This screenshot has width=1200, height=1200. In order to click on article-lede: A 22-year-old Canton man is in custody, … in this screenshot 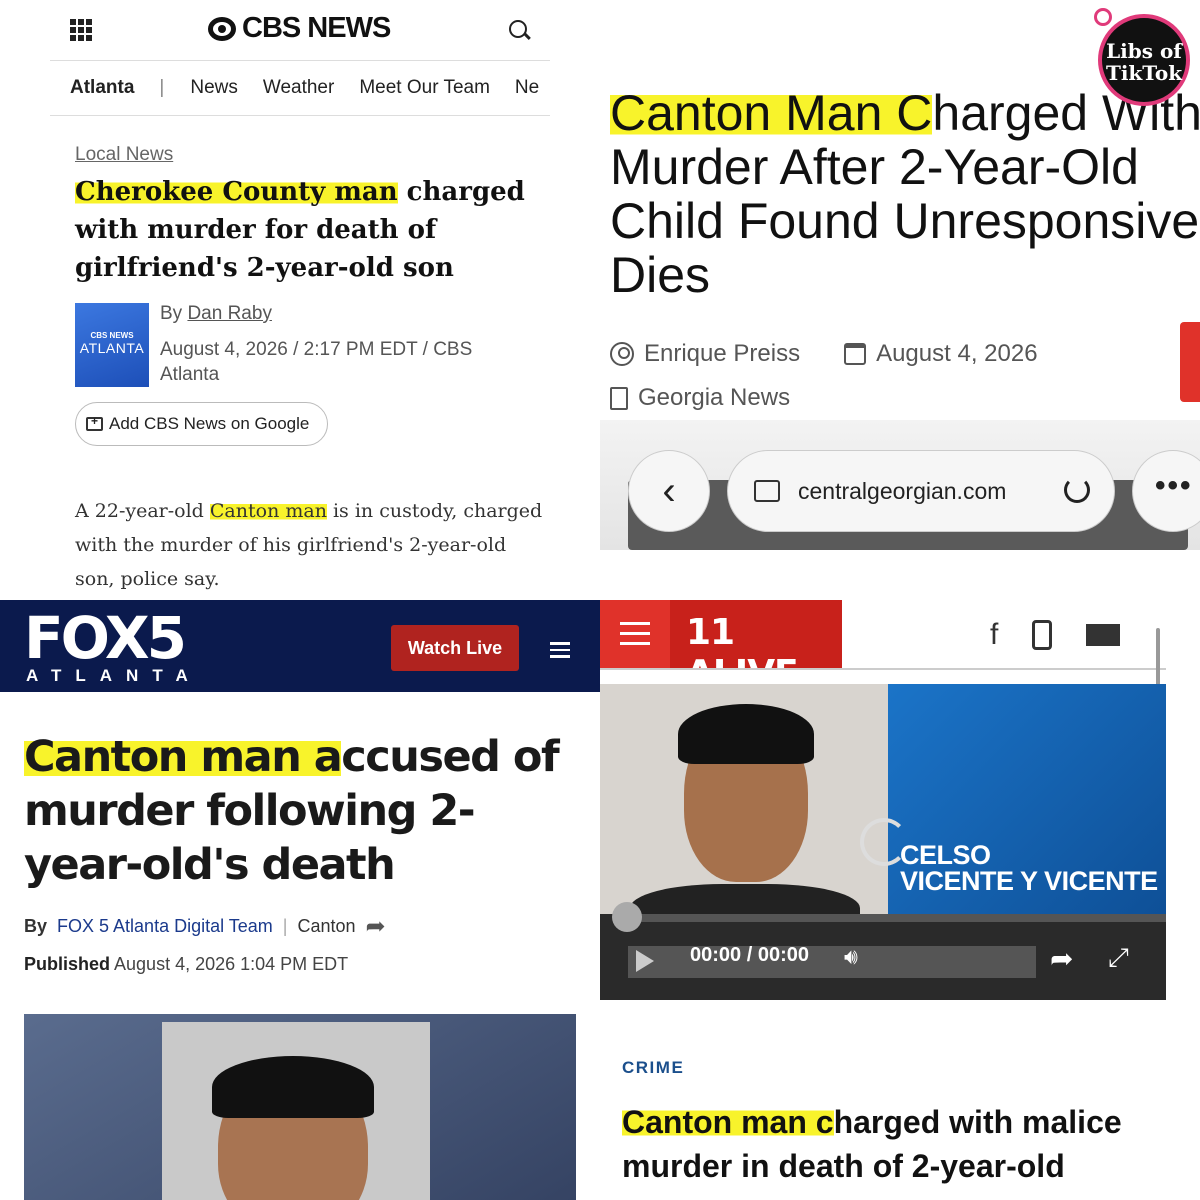, I will do `click(310, 545)`.